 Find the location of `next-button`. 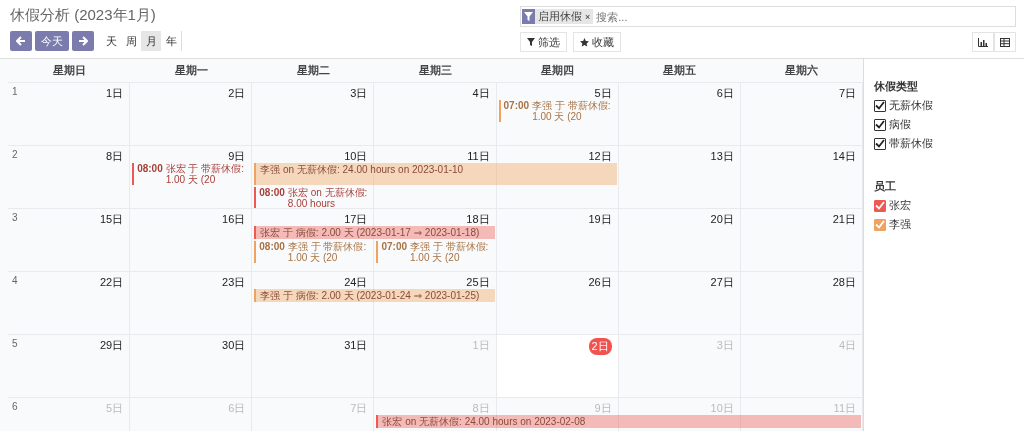

next-button is located at coordinates (83, 41).